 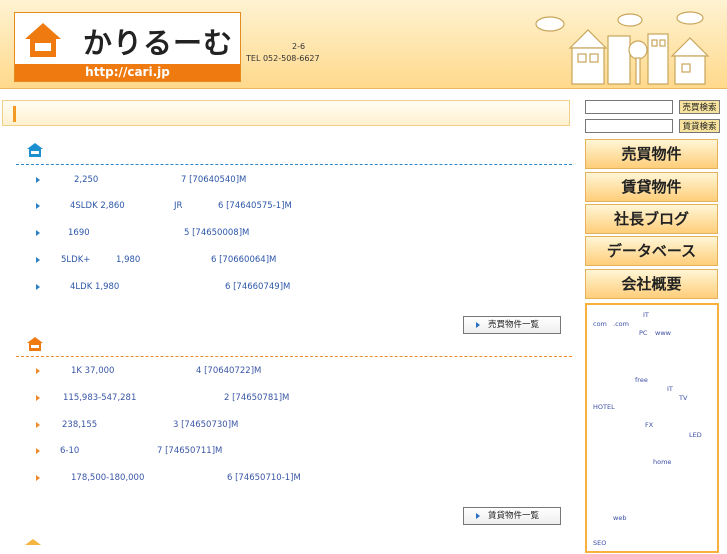 What do you see at coordinates (651, 154) in the screenshot?
I see `nav-sale-properties: 売買物件` at bounding box center [651, 154].